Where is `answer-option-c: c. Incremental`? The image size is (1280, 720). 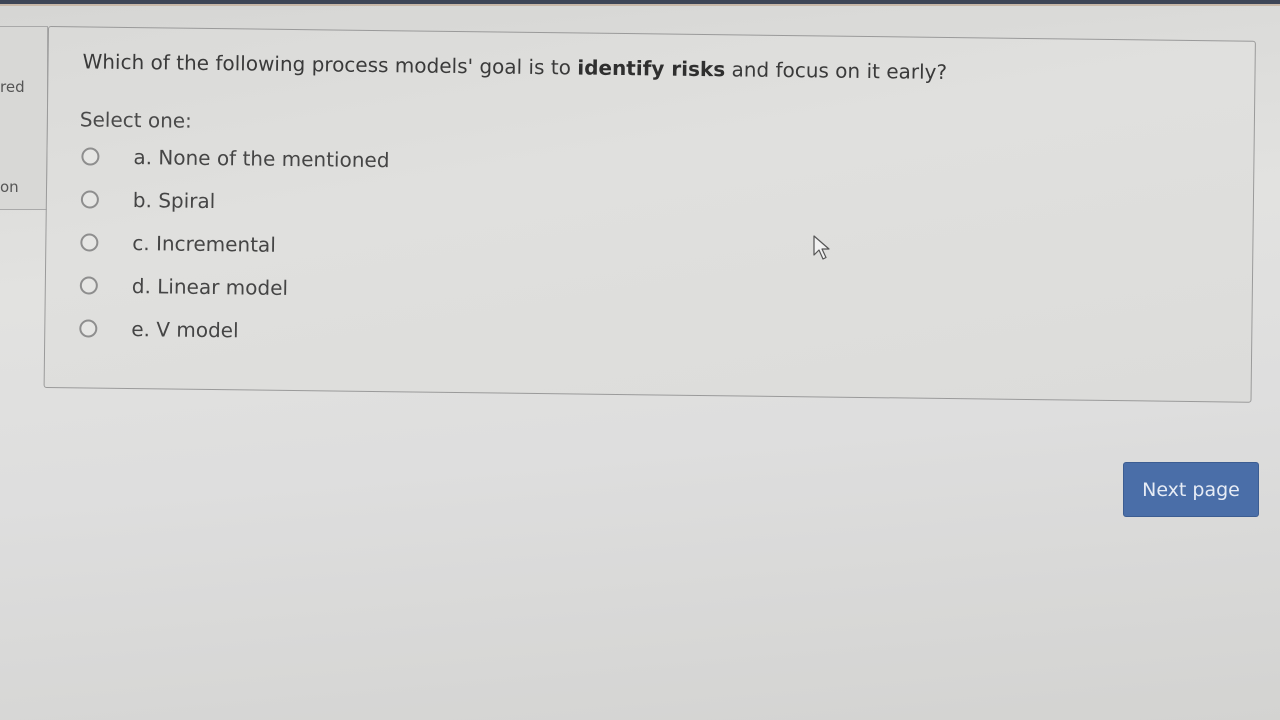 answer-option-c: c. Incremental is located at coordinates (178, 243).